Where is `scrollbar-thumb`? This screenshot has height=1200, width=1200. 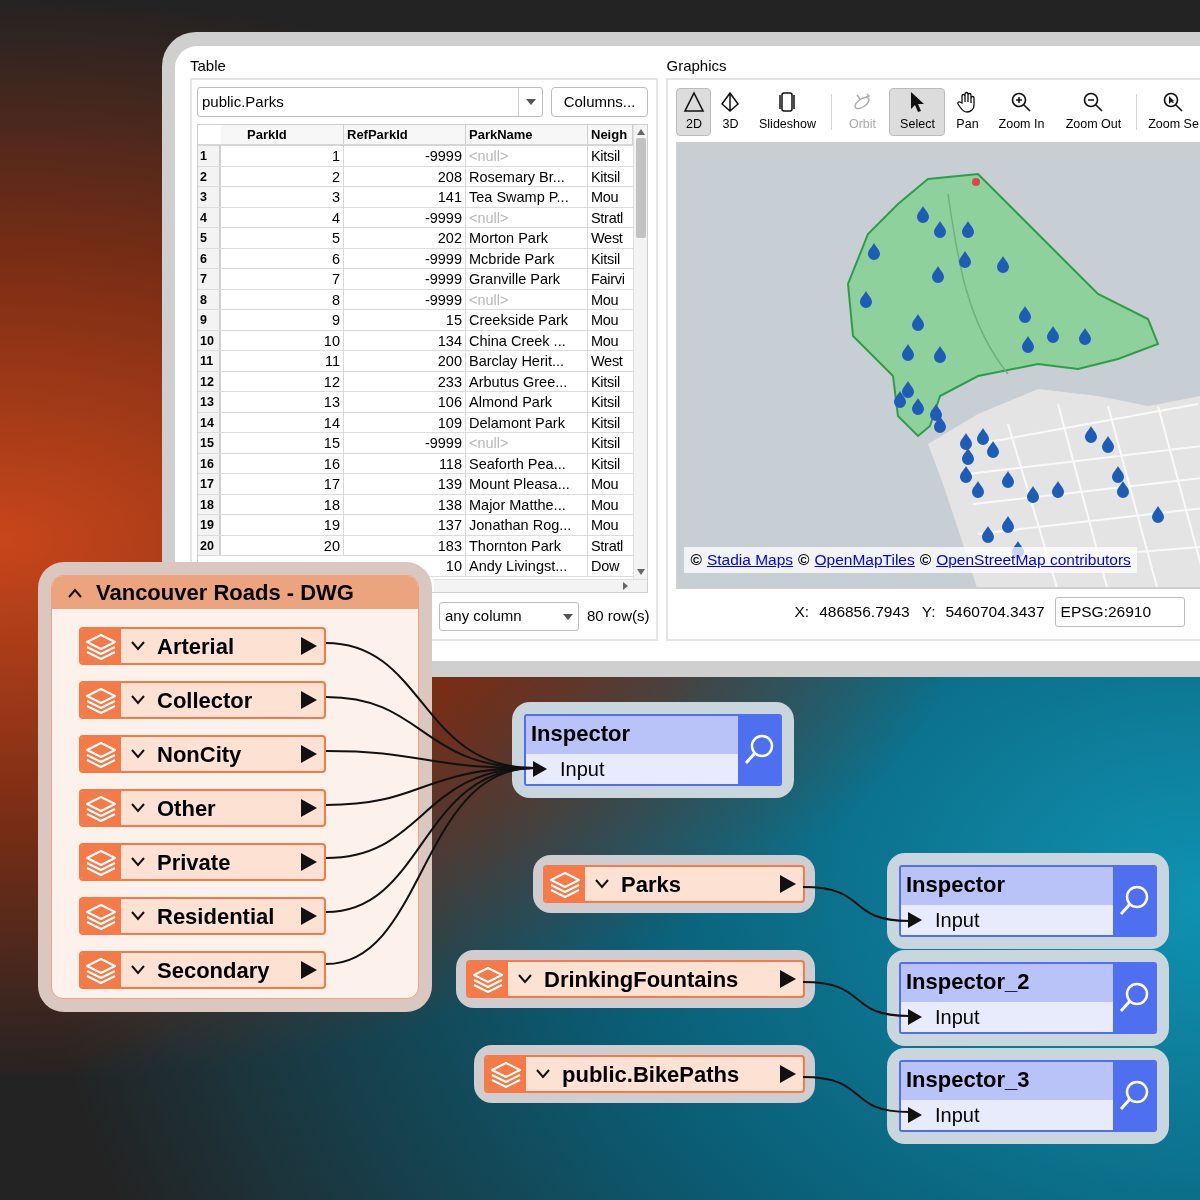
scrollbar-thumb is located at coordinates (640, 188).